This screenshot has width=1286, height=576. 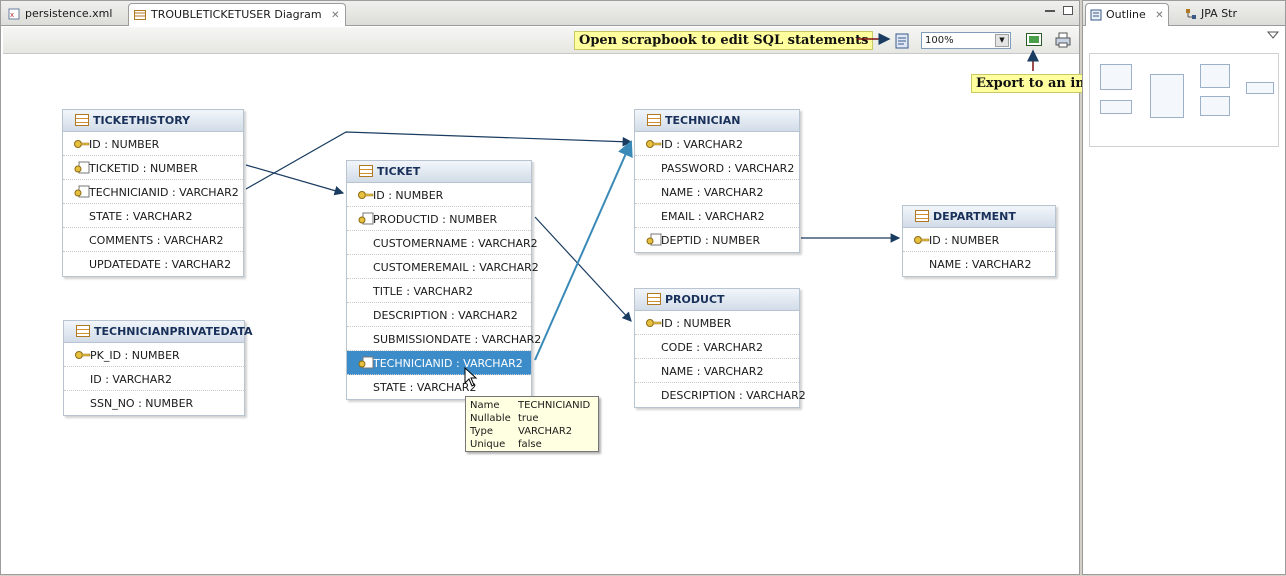 What do you see at coordinates (439, 219) in the screenshot?
I see `column-row: PRODUCTID : NUMBER` at bounding box center [439, 219].